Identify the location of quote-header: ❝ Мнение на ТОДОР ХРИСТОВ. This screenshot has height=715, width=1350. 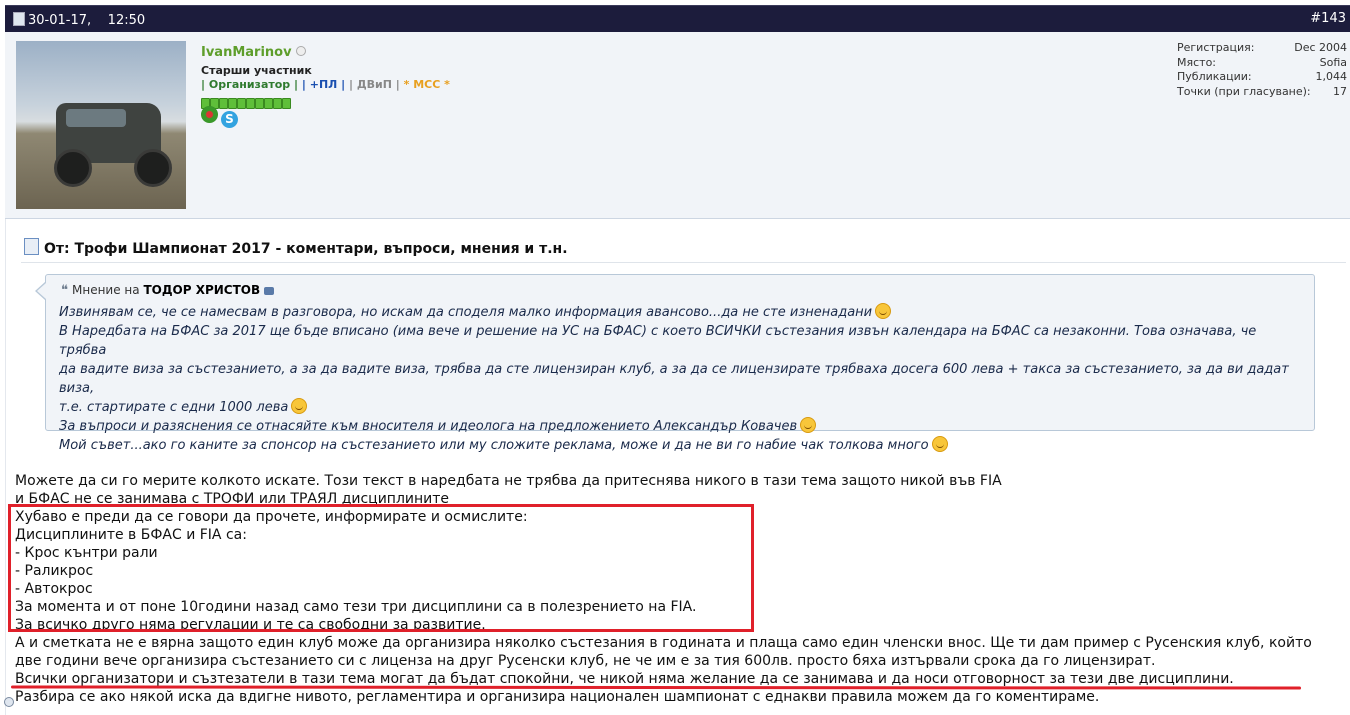
(168, 290).